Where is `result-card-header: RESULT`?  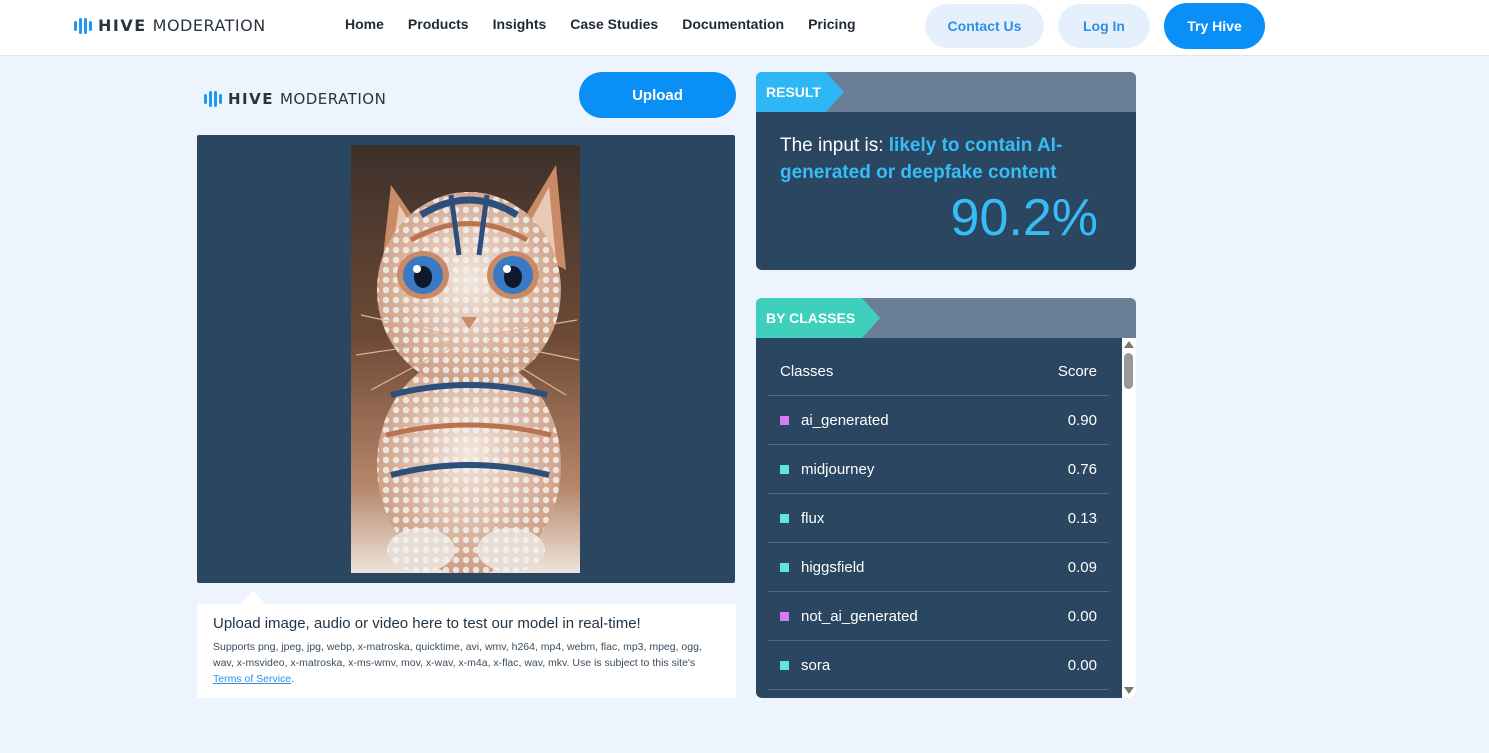 result-card-header: RESULT is located at coordinates (946, 92).